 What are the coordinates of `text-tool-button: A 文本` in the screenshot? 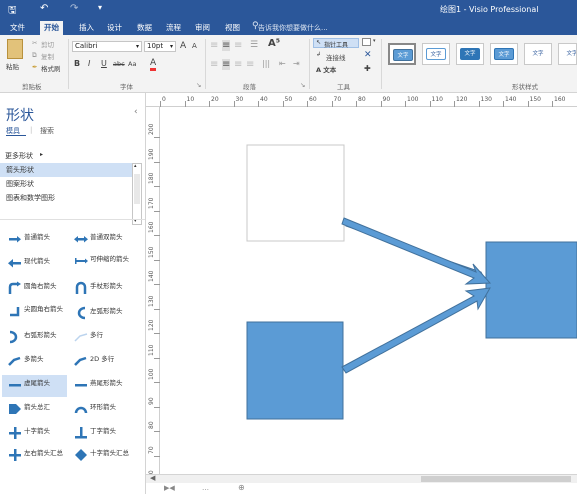 It's located at (326, 69).